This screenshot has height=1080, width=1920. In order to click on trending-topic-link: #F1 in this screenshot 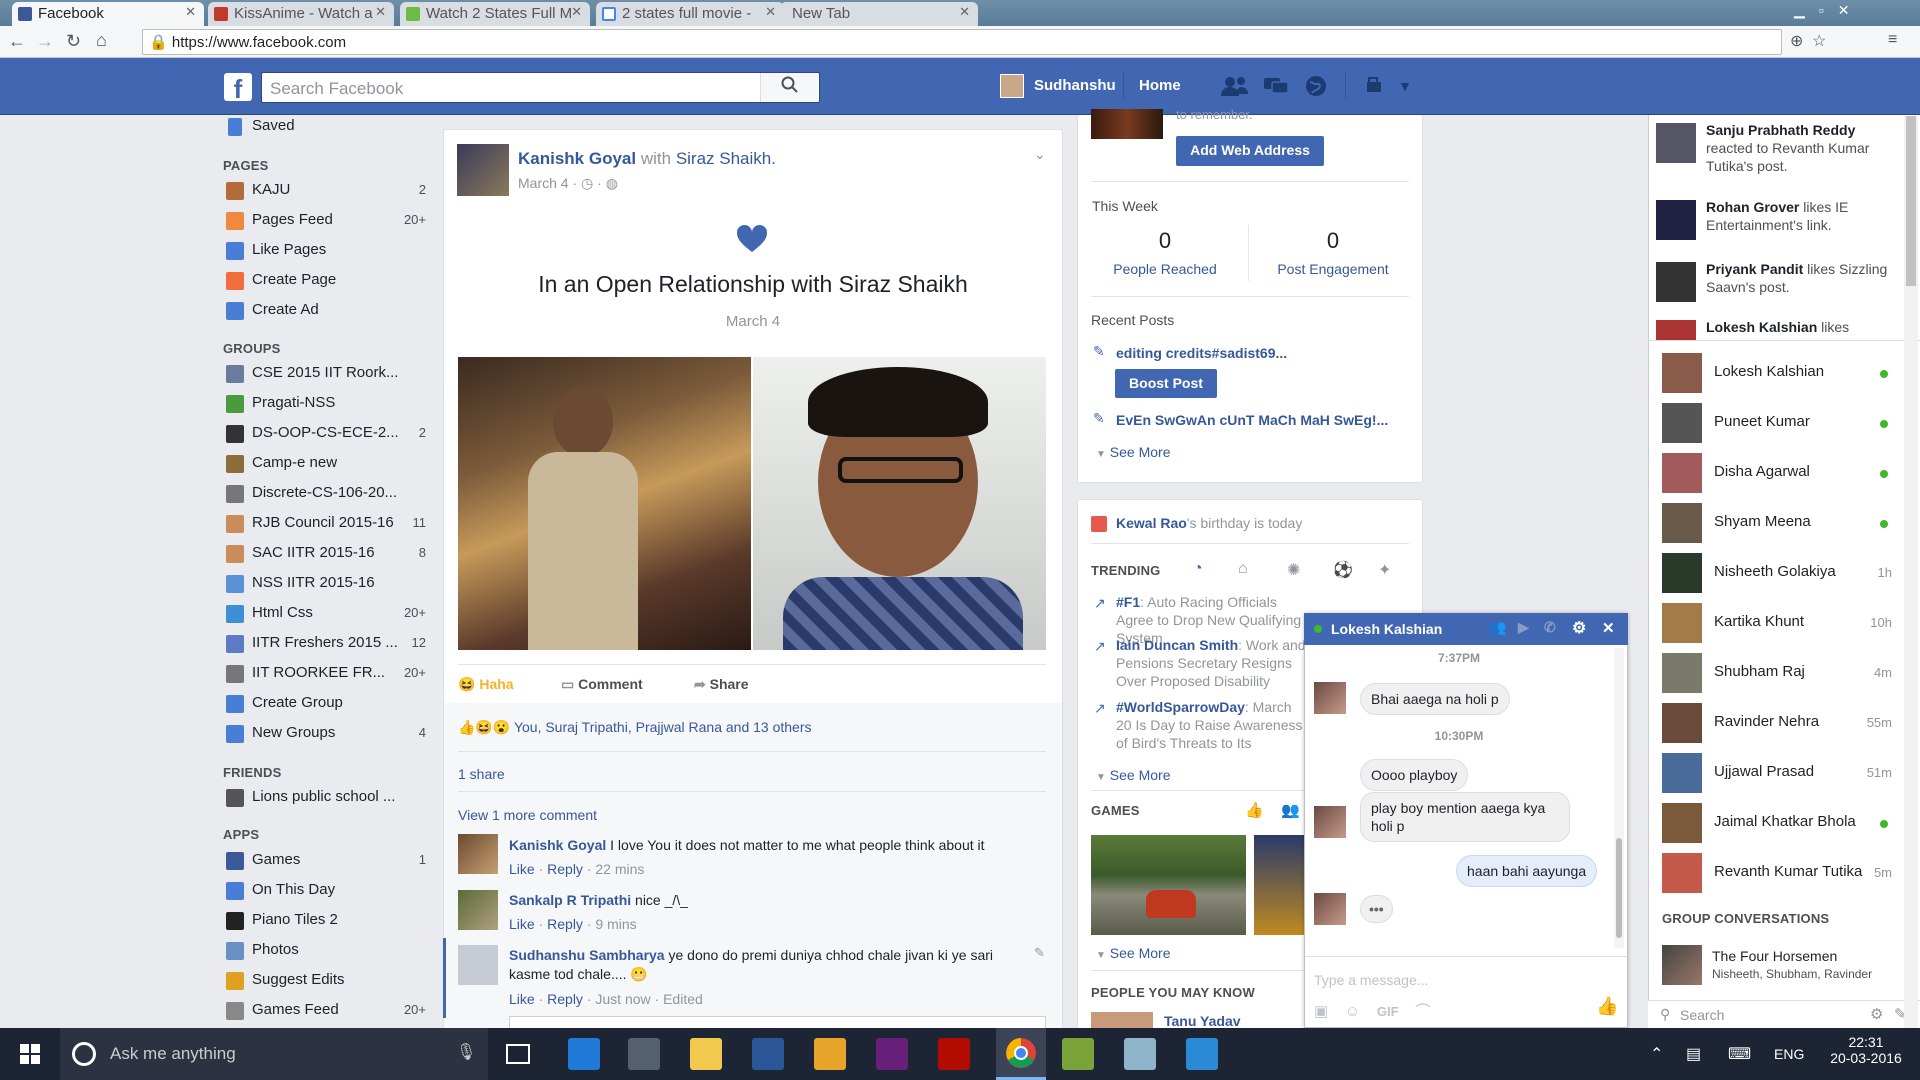, I will do `click(1128, 602)`.